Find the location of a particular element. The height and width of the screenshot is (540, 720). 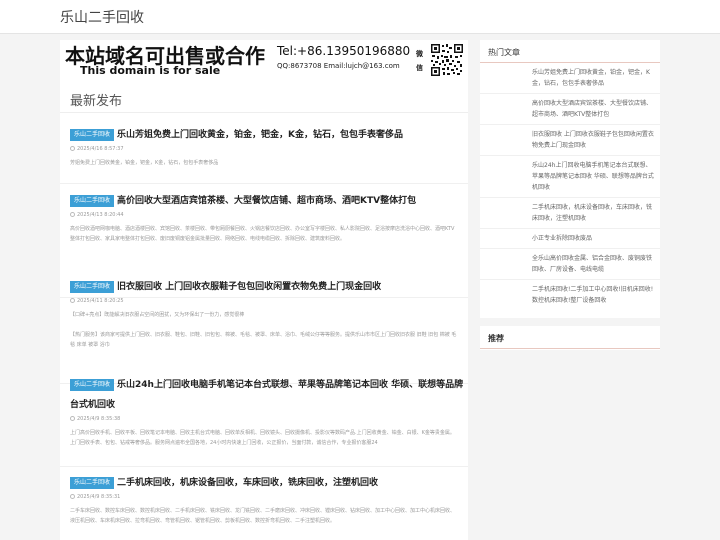

article-date: 2025/4/11 8:20:25 is located at coordinates (269, 301).